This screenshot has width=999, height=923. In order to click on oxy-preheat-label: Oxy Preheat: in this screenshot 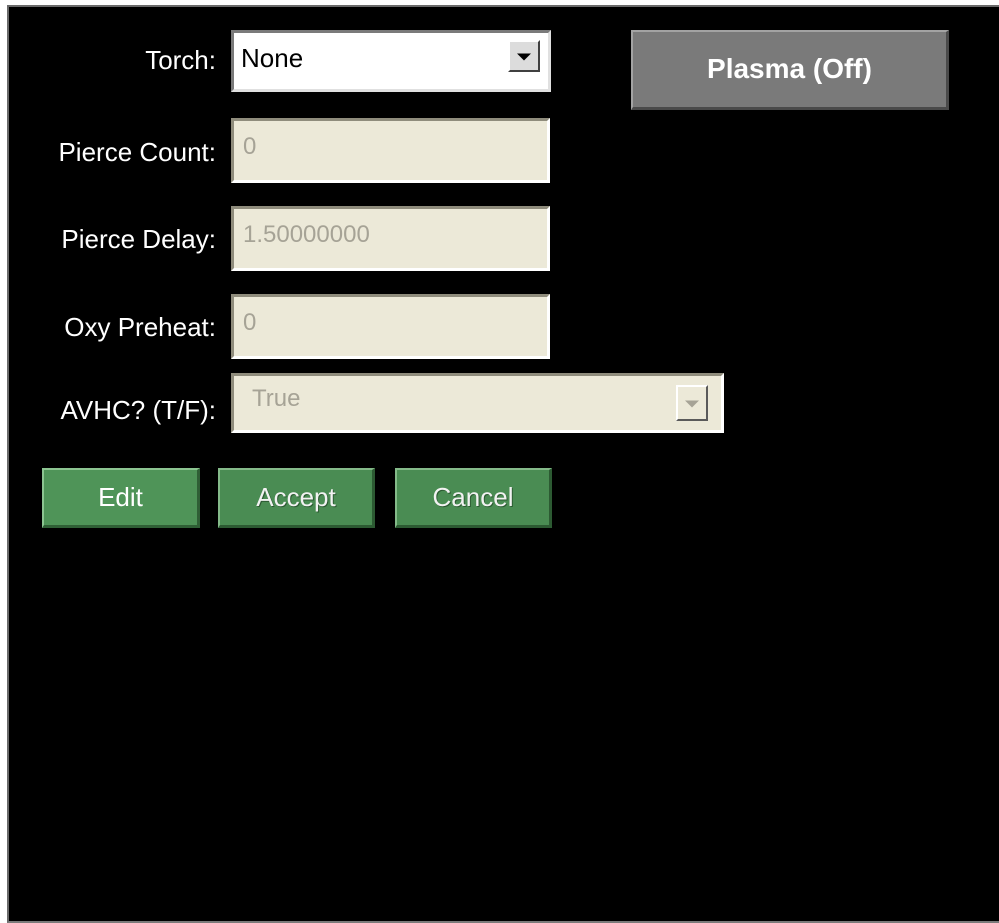, I will do `click(140, 327)`.